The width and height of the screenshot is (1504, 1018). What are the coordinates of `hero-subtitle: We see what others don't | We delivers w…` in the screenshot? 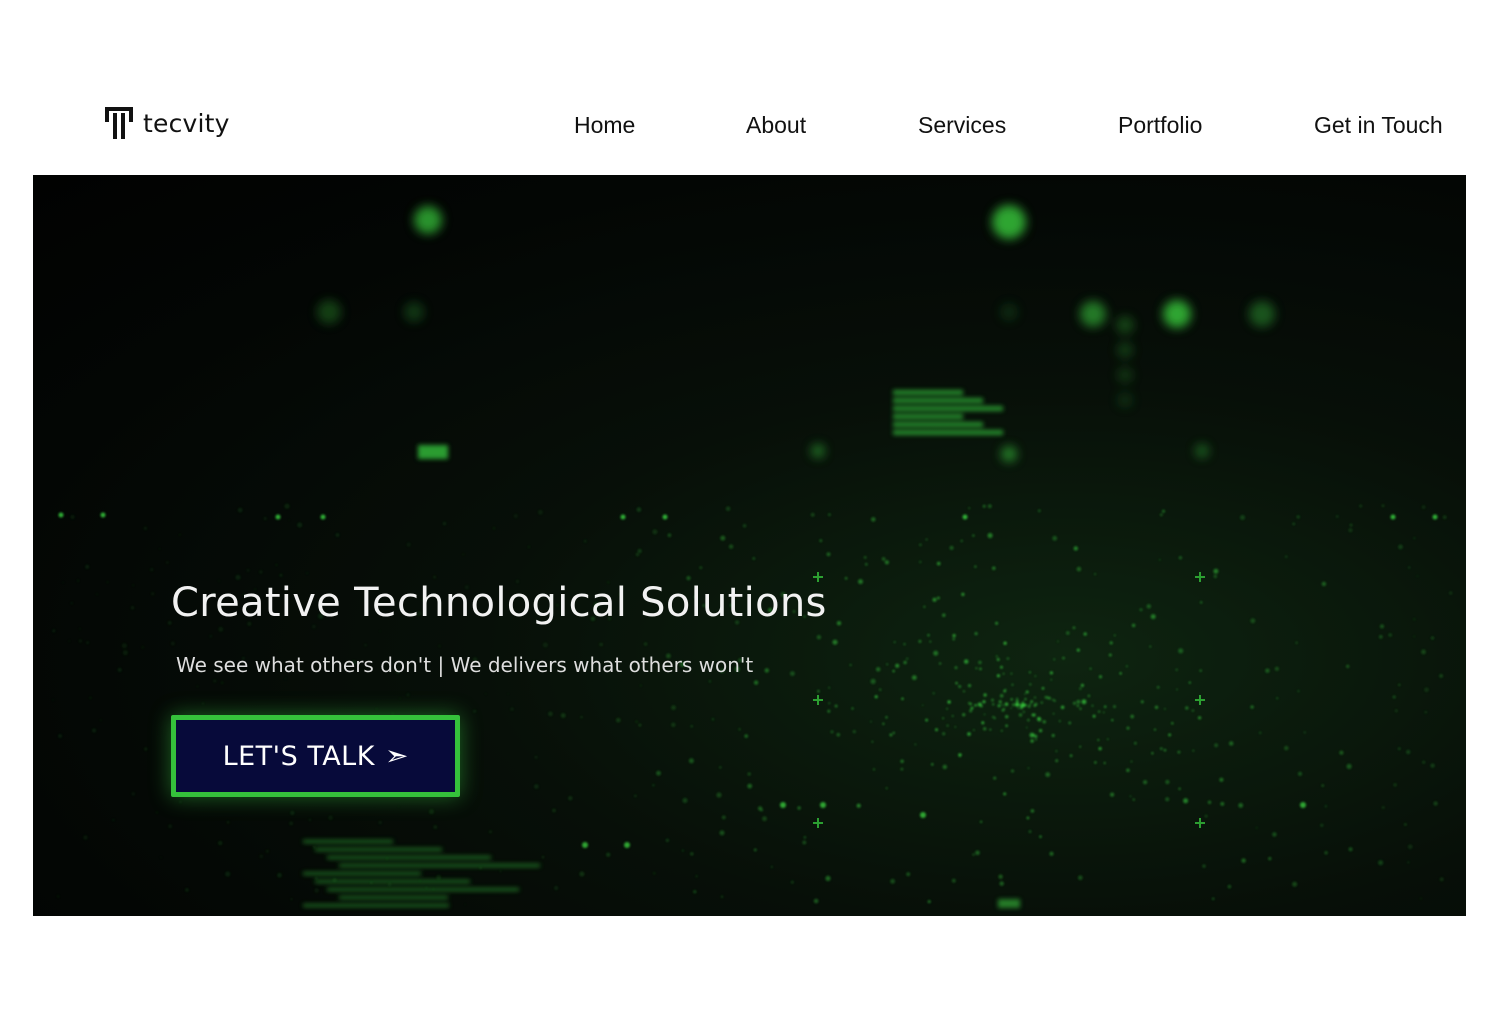 It's located at (465, 665).